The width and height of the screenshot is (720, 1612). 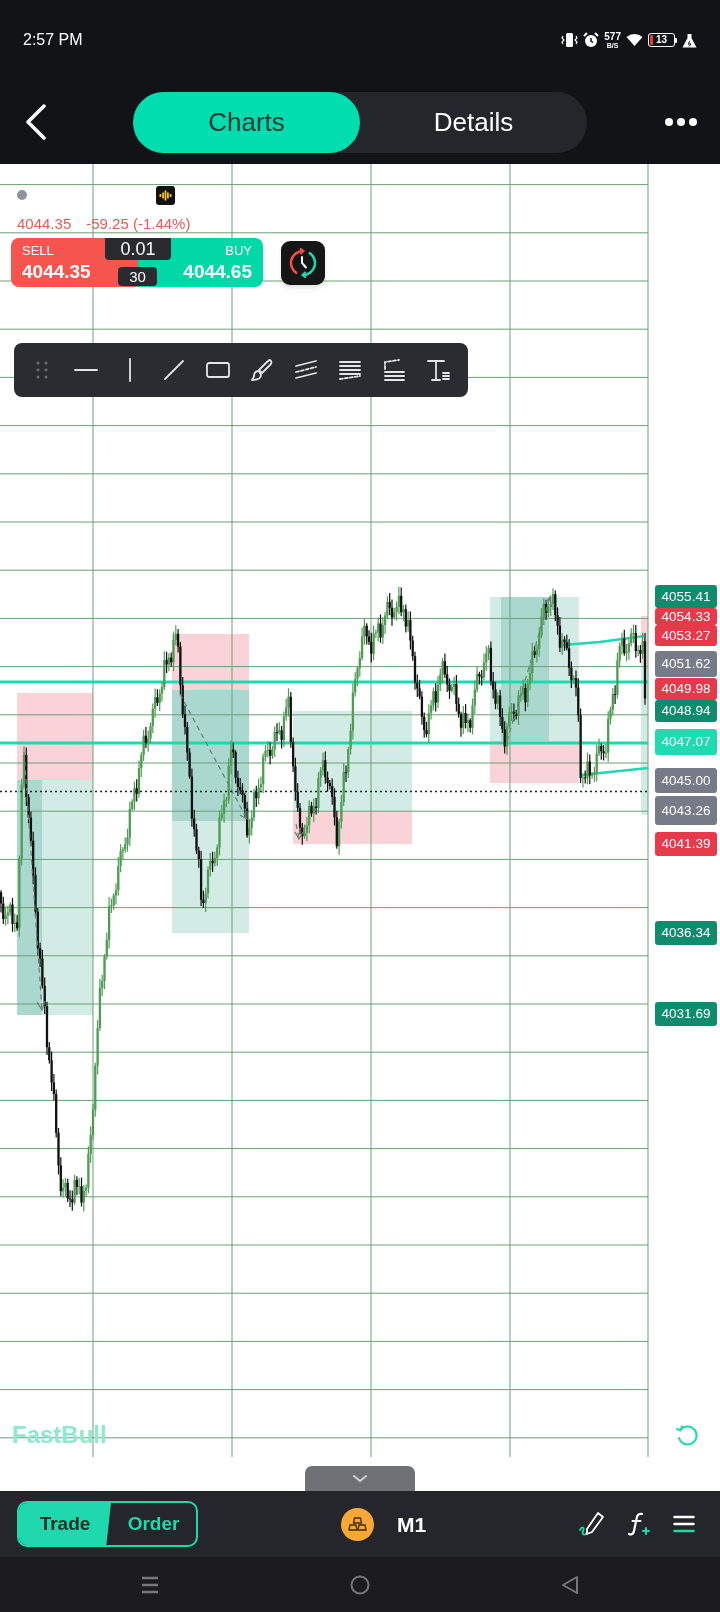 What do you see at coordinates (686, 689) in the screenshot?
I see `price-label: 4049.98` at bounding box center [686, 689].